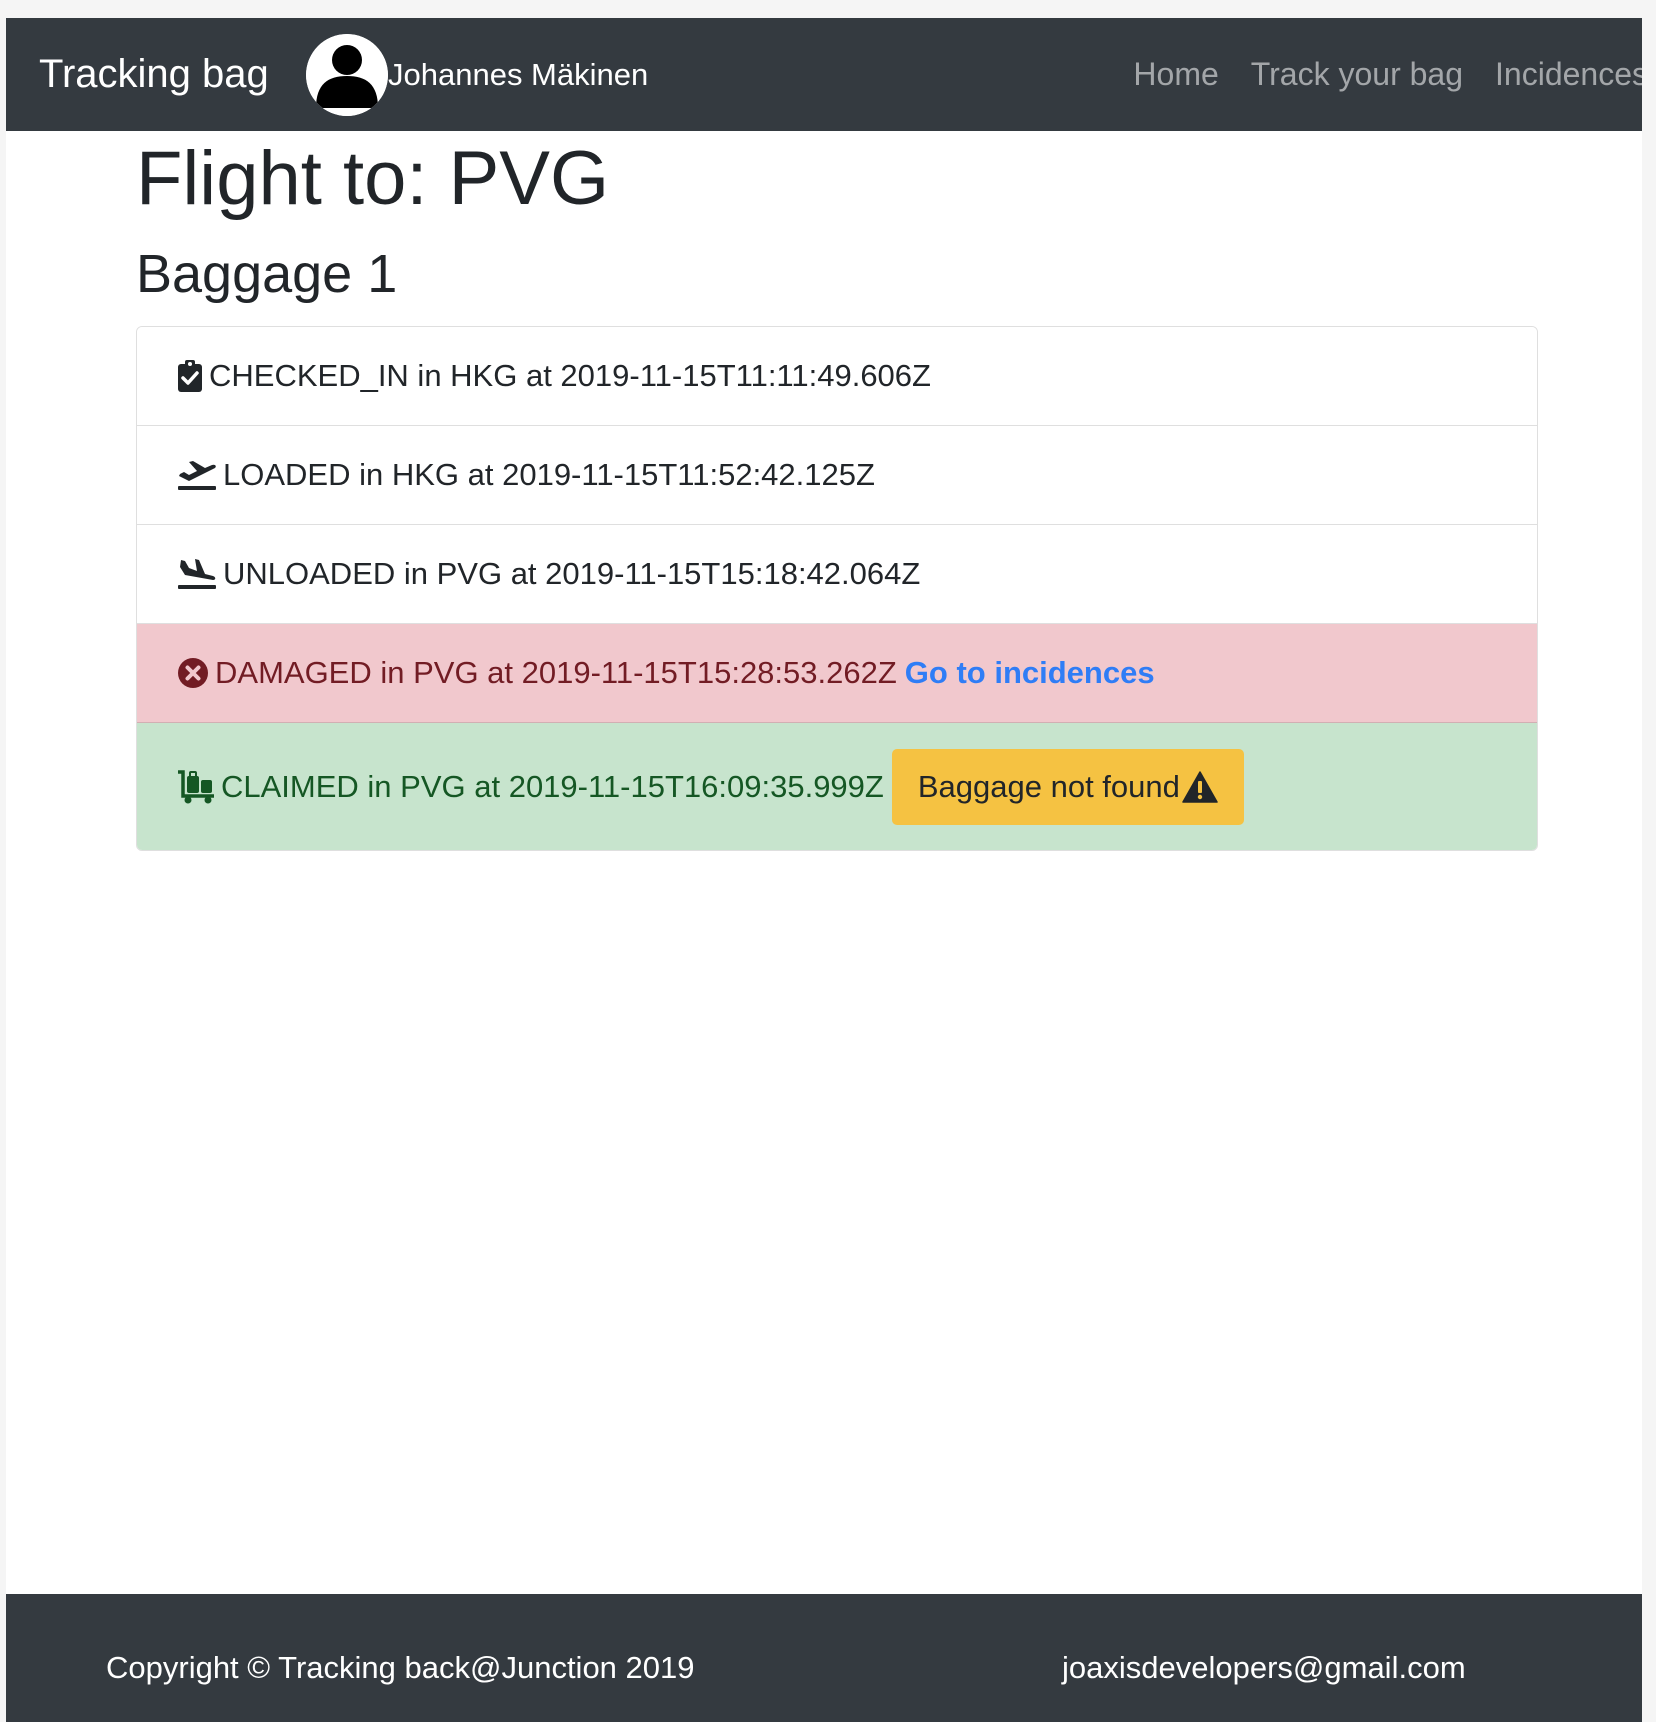 This screenshot has height=1722, width=1656. Describe the element at coordinates (190, 376) in the screenshot. I see `clipboard-check-icon` at that location.